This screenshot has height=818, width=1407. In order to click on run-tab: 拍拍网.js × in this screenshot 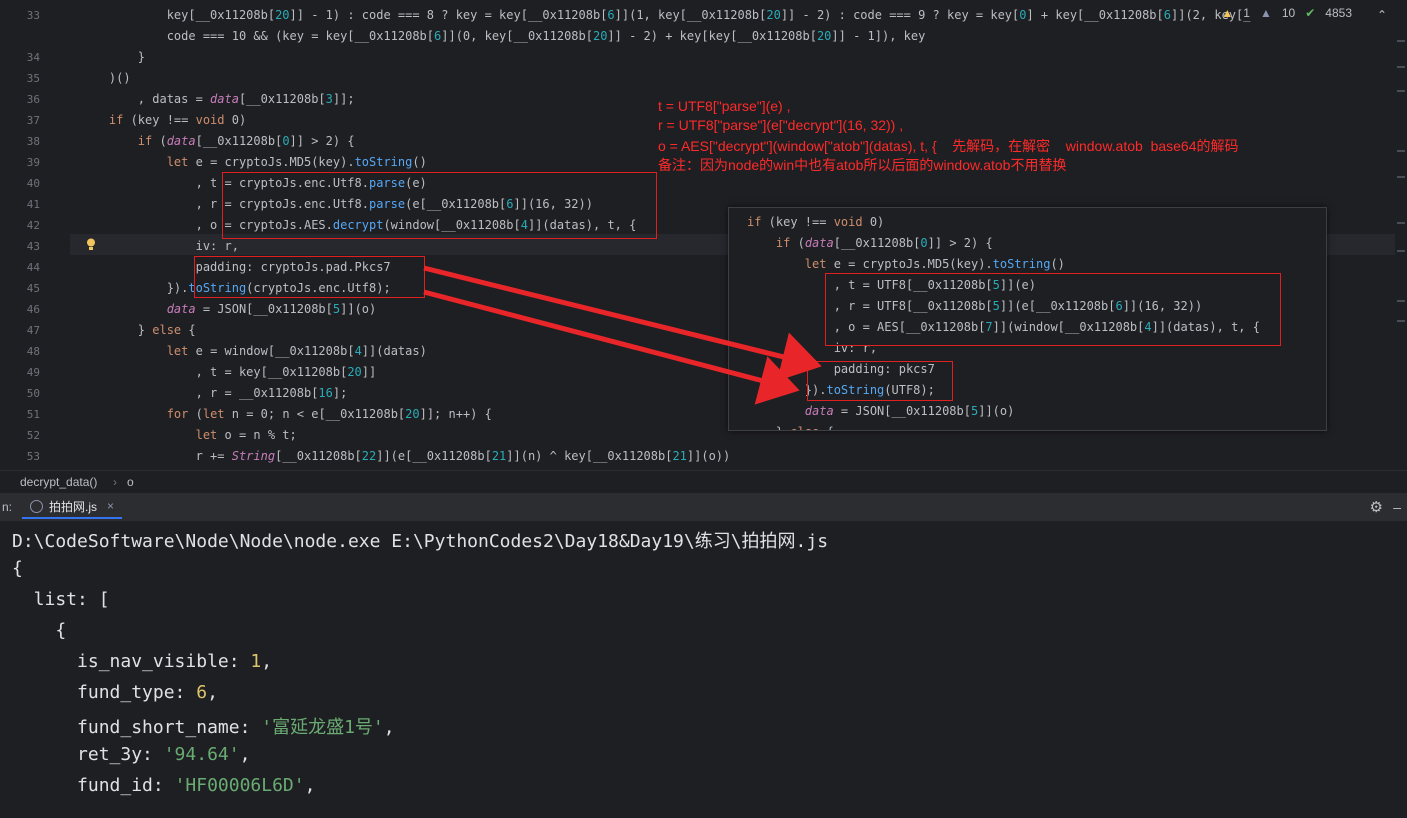, I will do `click(72, 507)`.